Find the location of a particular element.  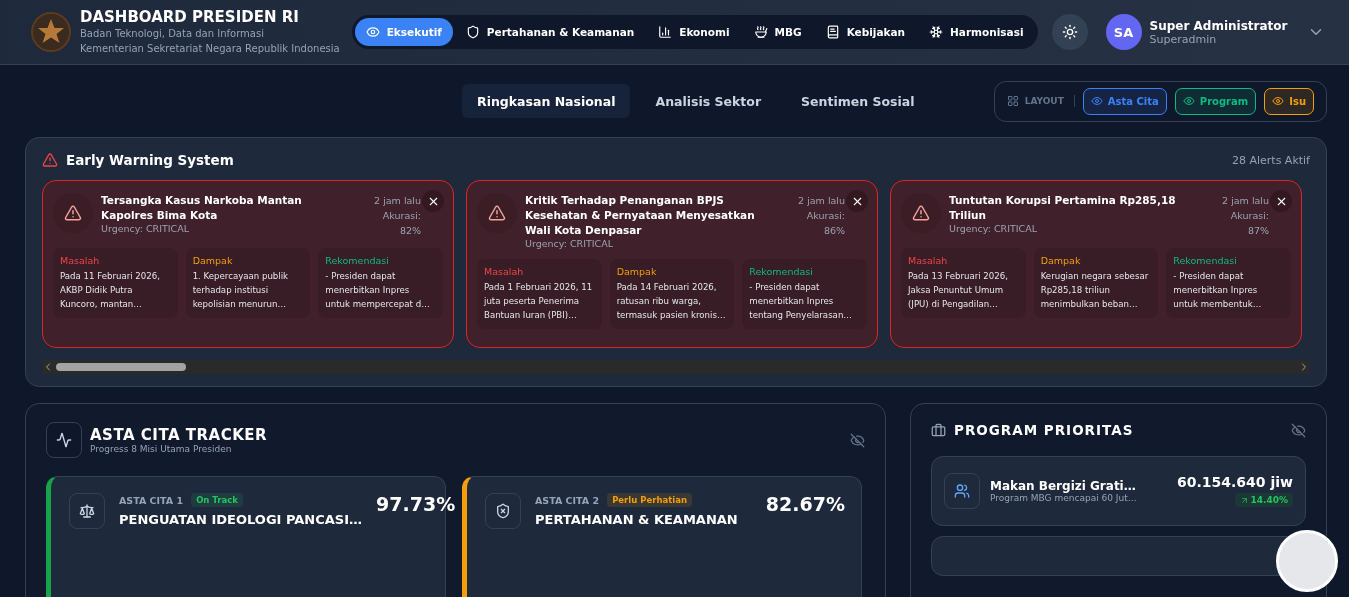

card-label: ASTA CITA 1 is located at coordinates (151, 500).